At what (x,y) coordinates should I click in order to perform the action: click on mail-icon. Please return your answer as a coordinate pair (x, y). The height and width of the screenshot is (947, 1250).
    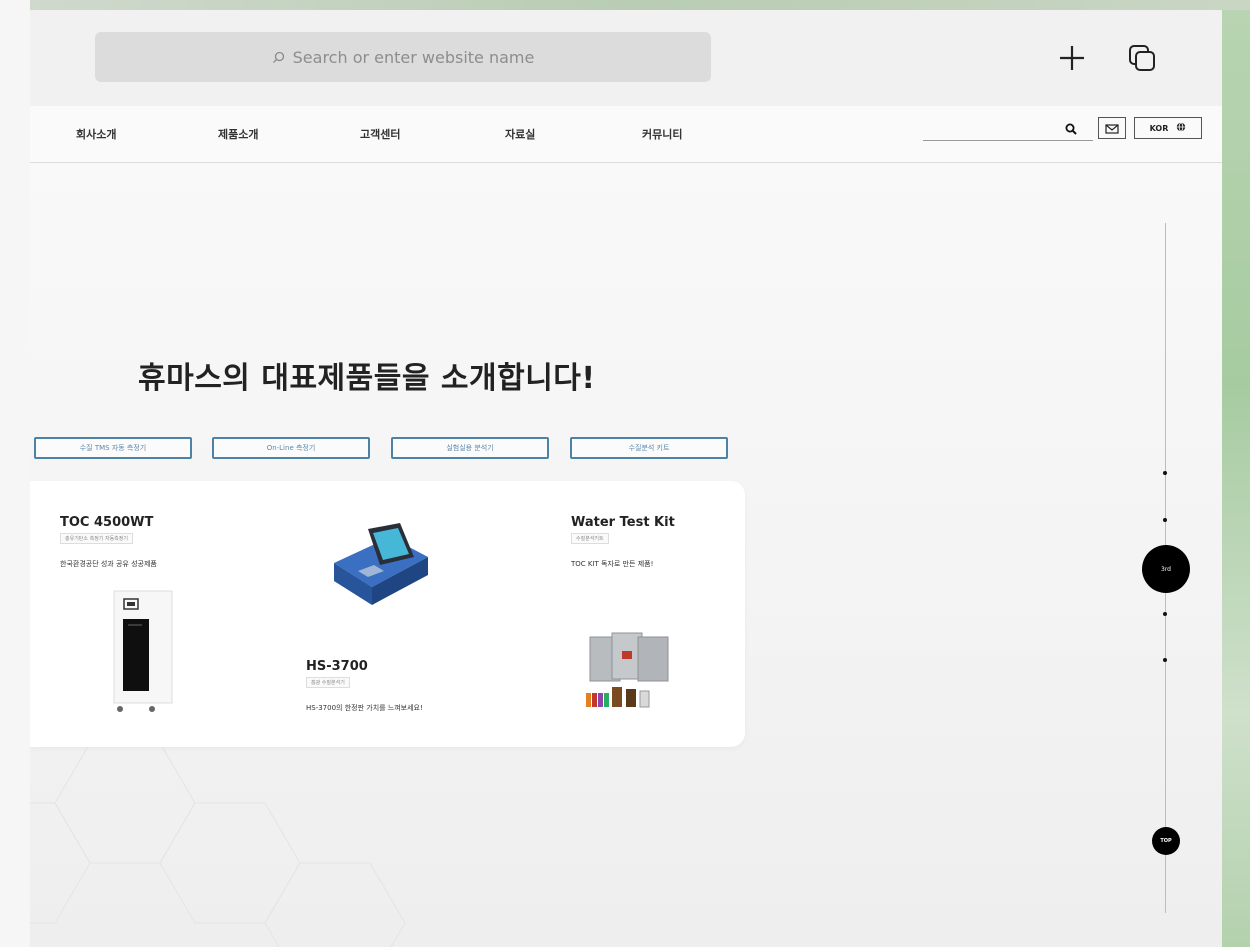
    Looking at the image, I should click on (1112, 128).